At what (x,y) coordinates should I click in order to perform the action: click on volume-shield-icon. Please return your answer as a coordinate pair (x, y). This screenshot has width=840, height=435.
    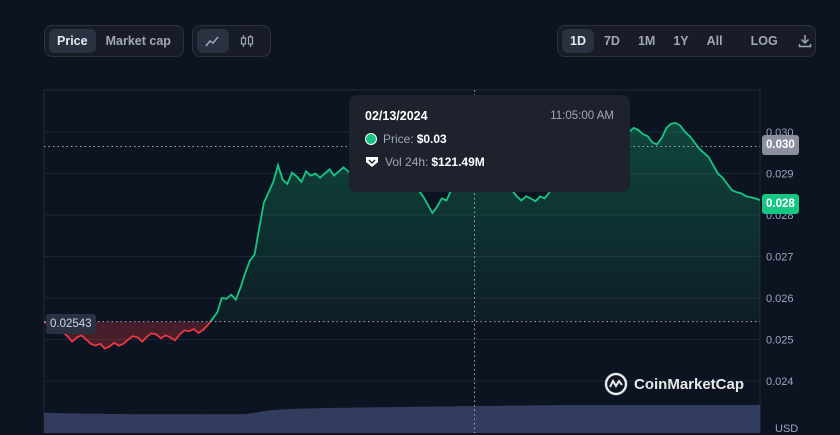
    Looking at the image, I should click on (372, 162).